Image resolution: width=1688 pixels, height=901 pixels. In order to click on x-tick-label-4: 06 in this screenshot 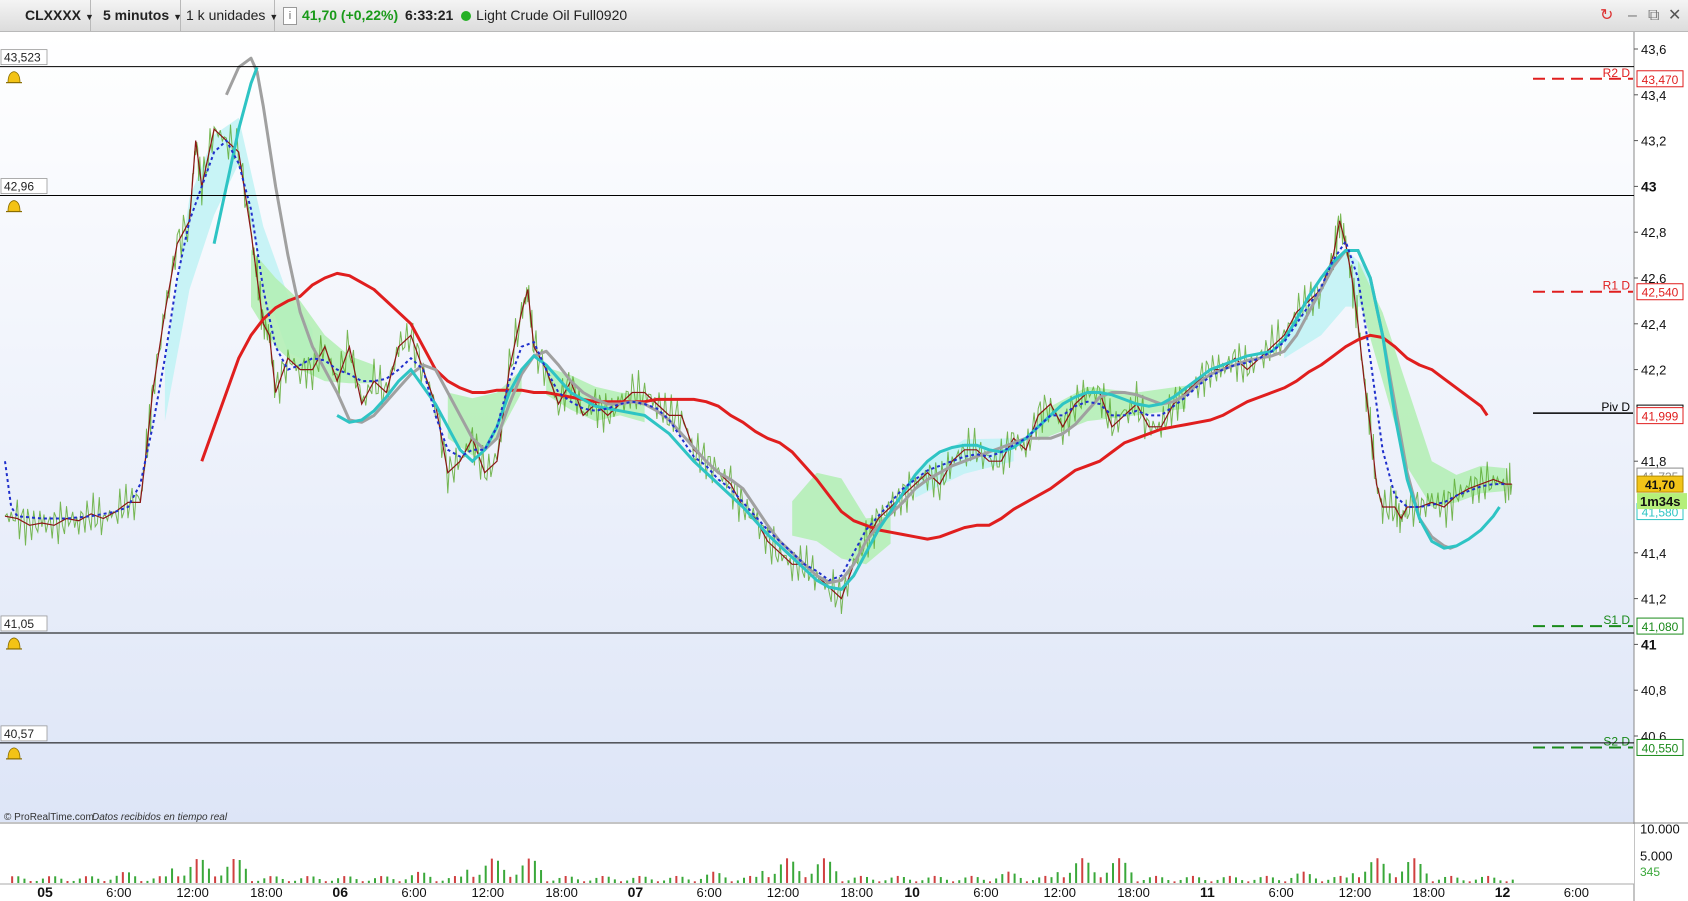, I will do `click(340, 892)`.